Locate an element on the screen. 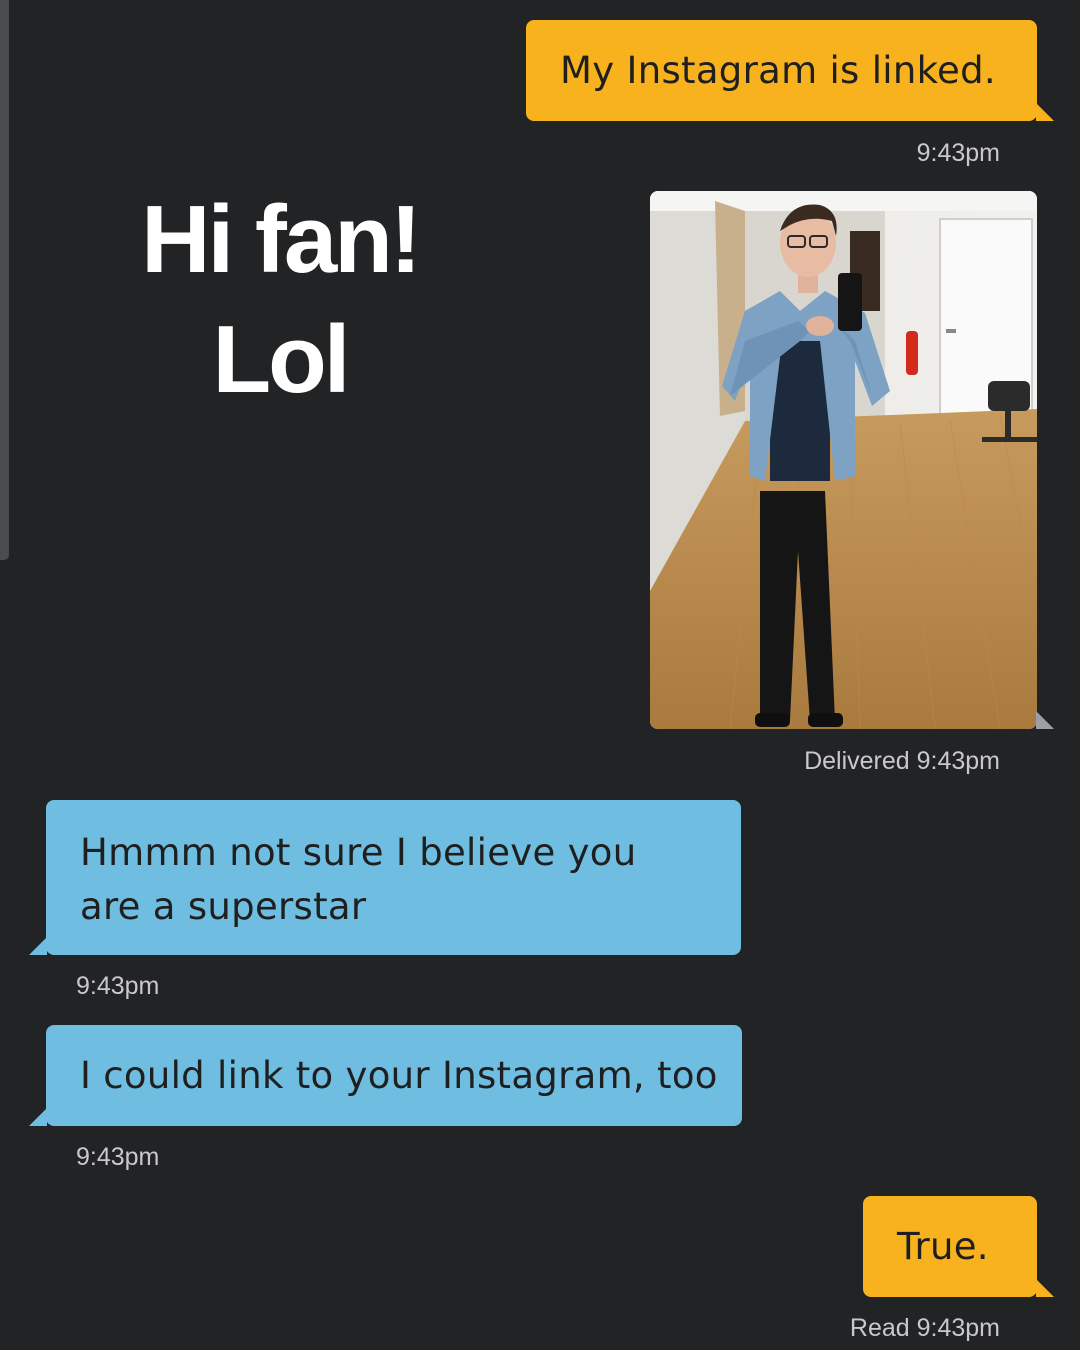  overlay-caption: Hi fan! Lol is located at coordinates (280, 300).